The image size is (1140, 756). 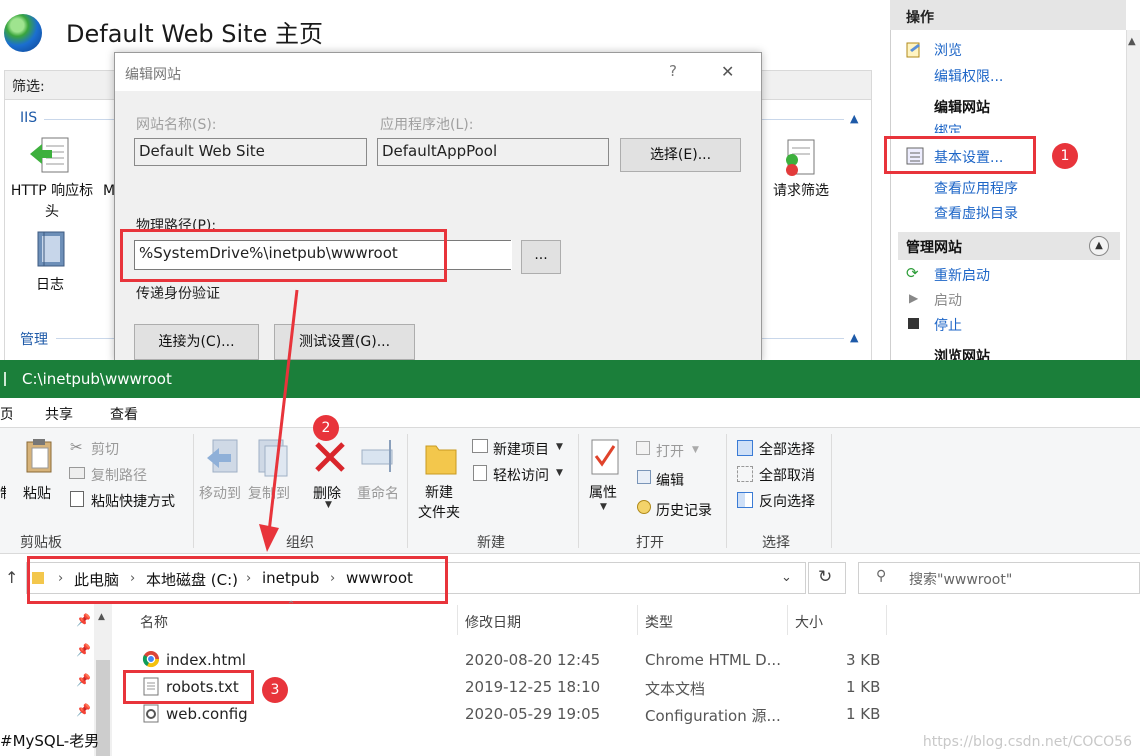 What do you see at coordinates (11, 577) in the screenshot?
I see `up-arrow-icon: ↑` at bounding box center [11, 577].